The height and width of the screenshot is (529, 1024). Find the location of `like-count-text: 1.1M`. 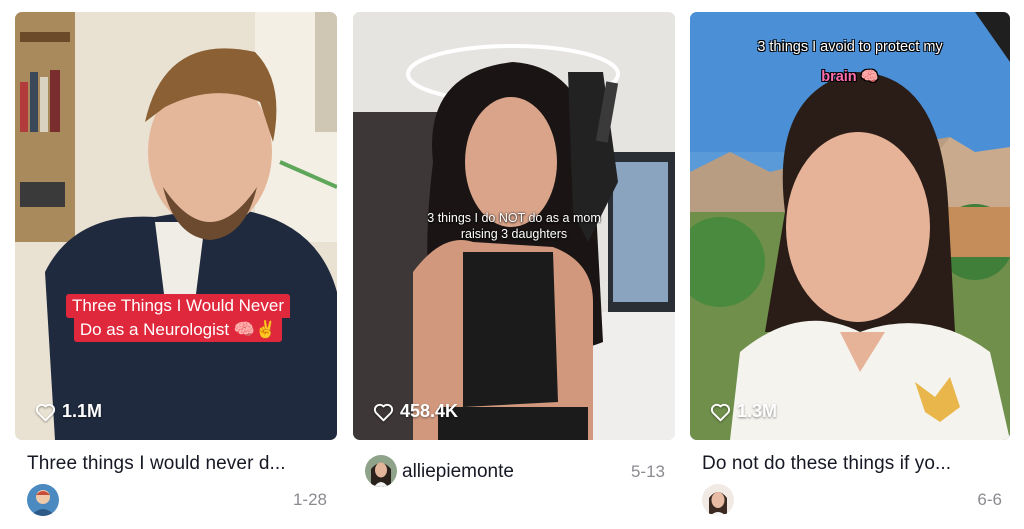

like-count-text: 1.1M is located at coordinates (82, 411).